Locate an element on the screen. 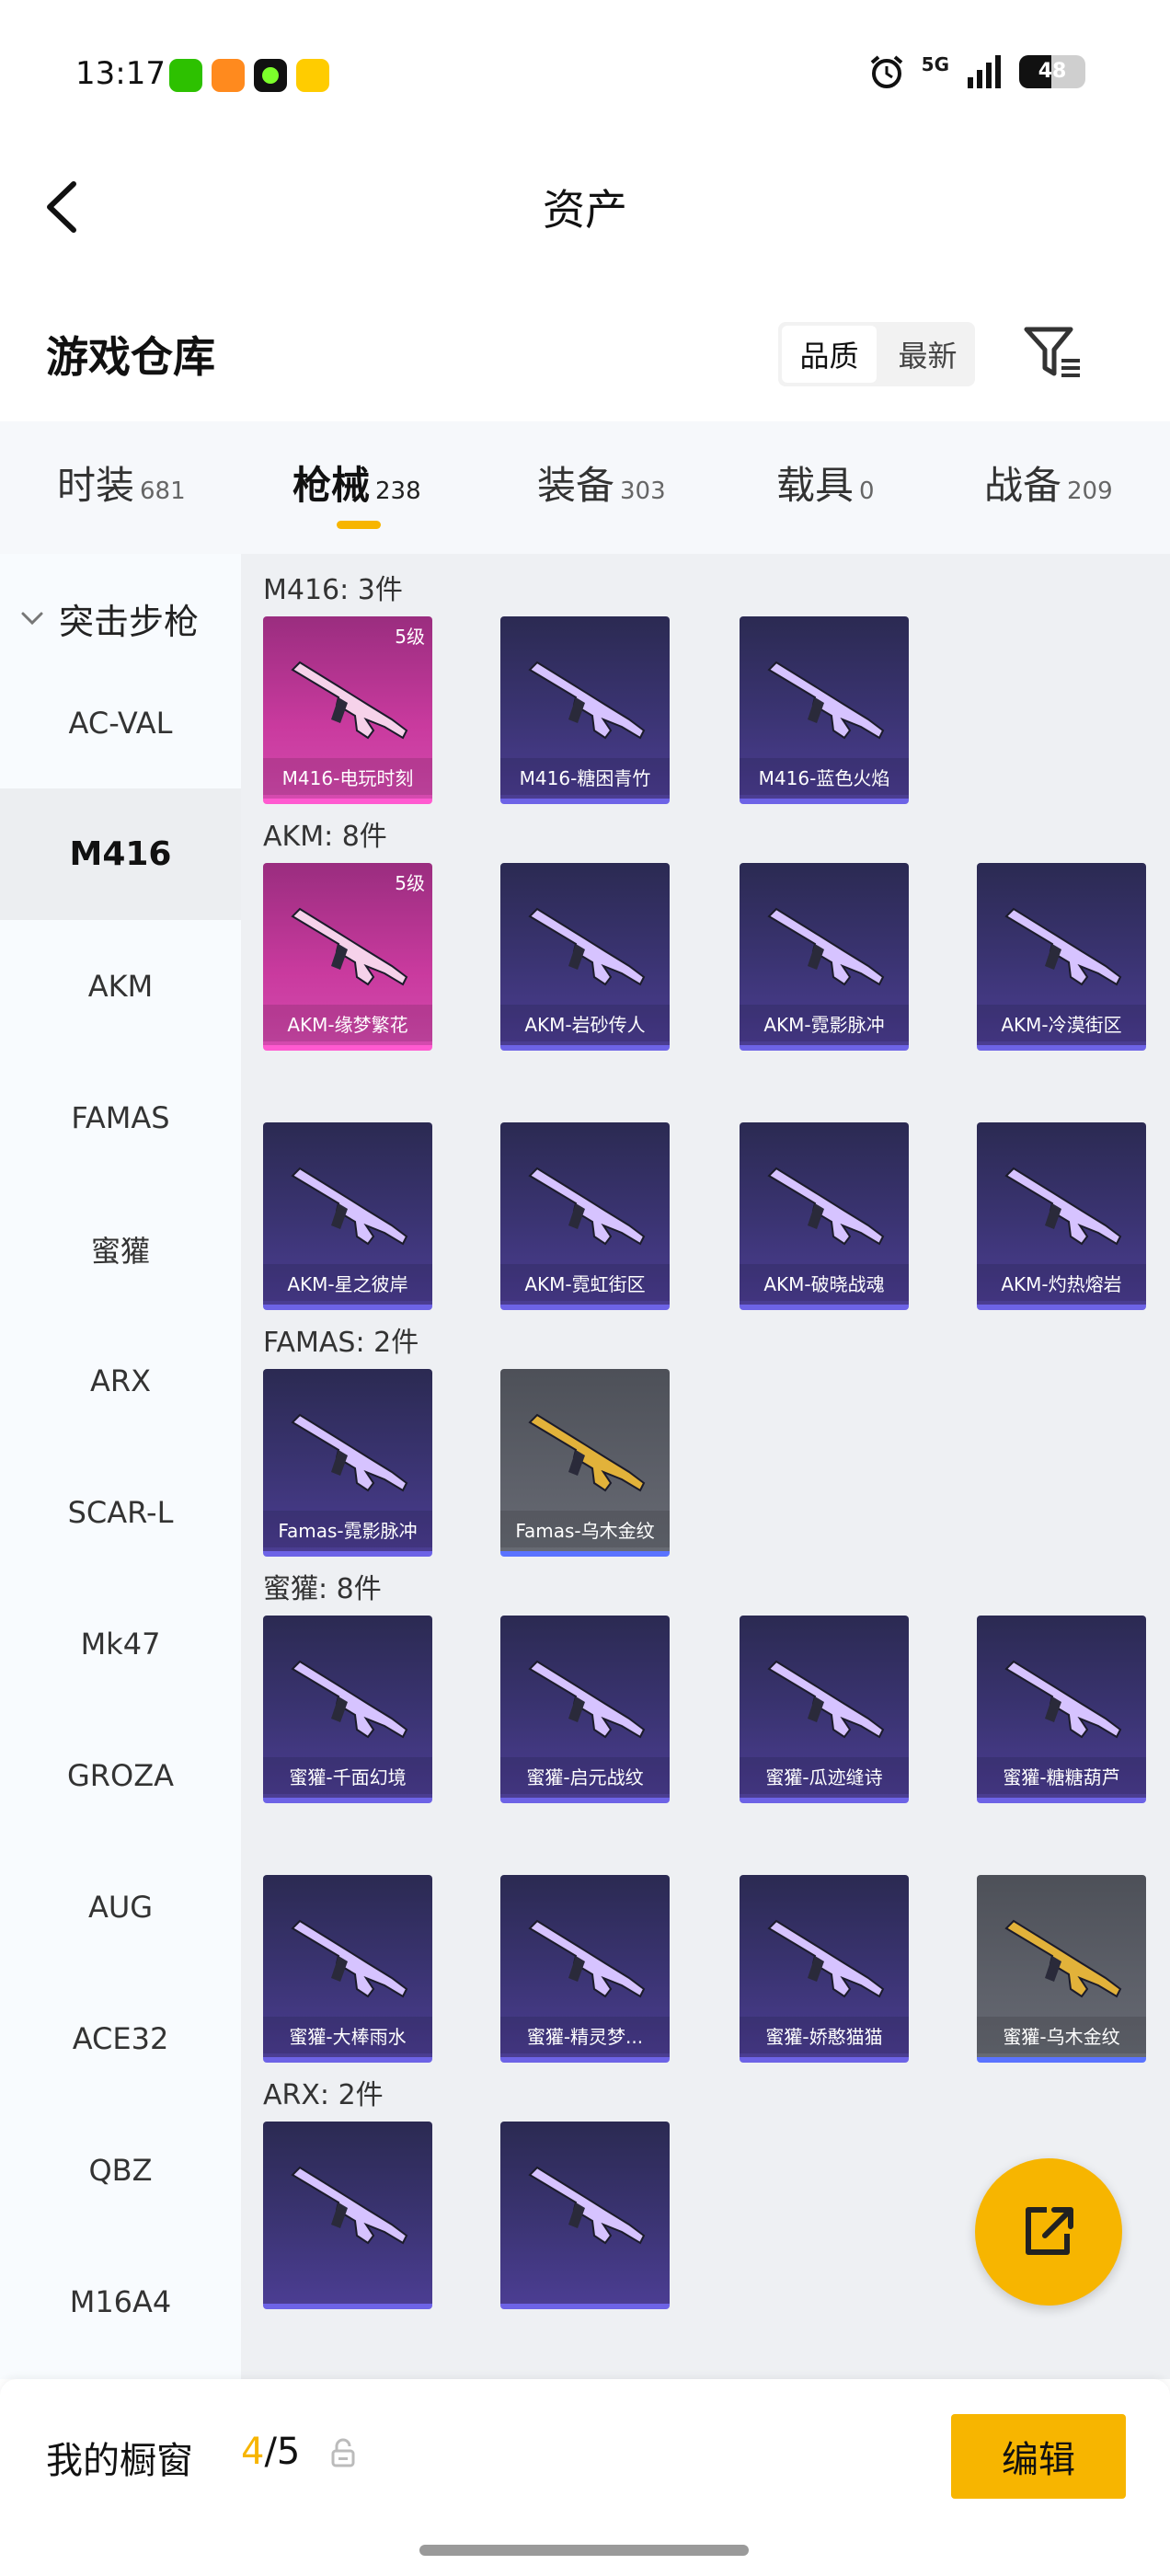 This screenshot has width=1170, height=2576. sidebar-item: M416 is located at coordinates (120, 854).